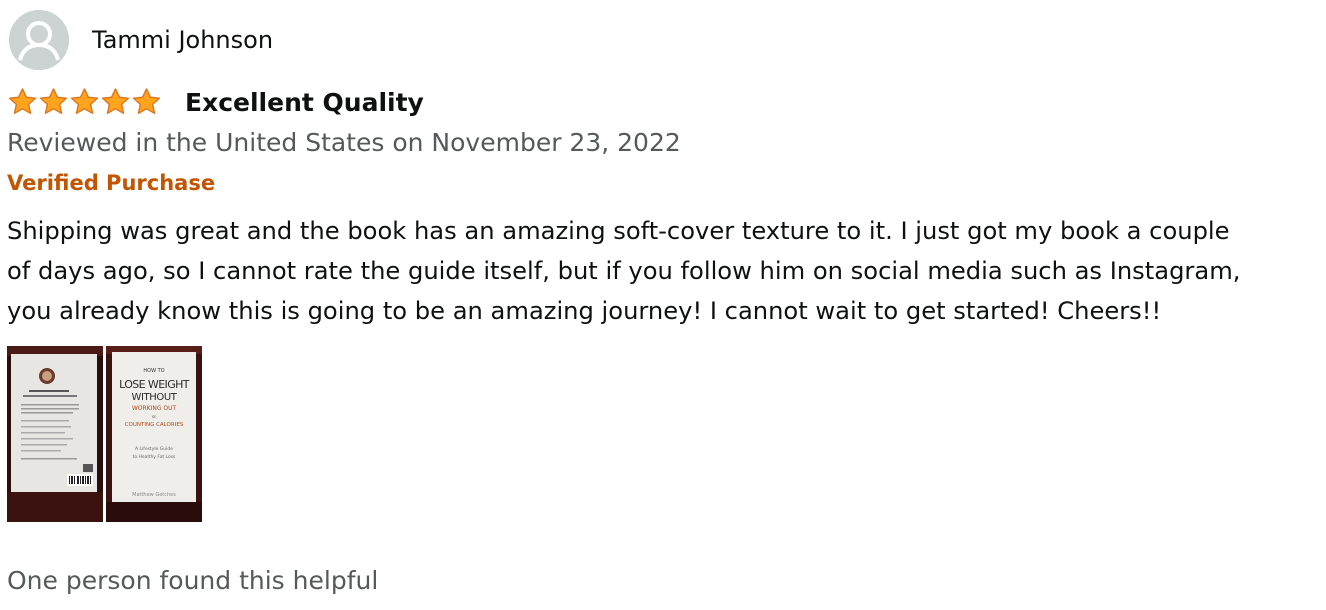  What do you see at coordinates (153, 371) in the screenshot?
I see `cover-title-line: HOW TO` at bounding box center [153, 371].